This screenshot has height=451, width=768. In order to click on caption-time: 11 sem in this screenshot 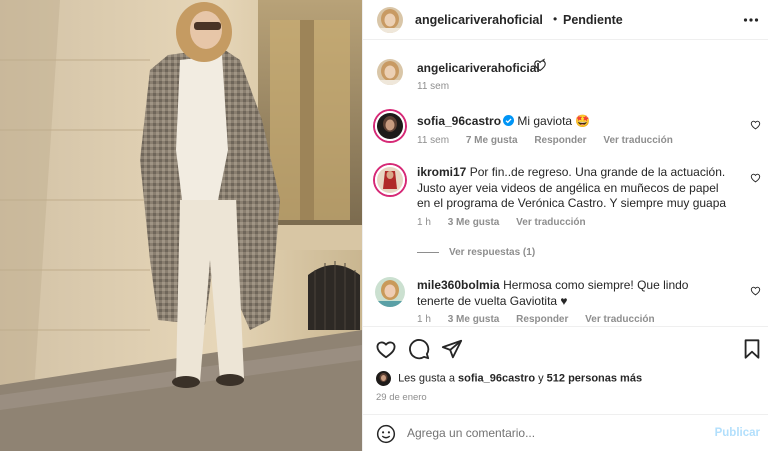, I will do `click(433, 86)`.